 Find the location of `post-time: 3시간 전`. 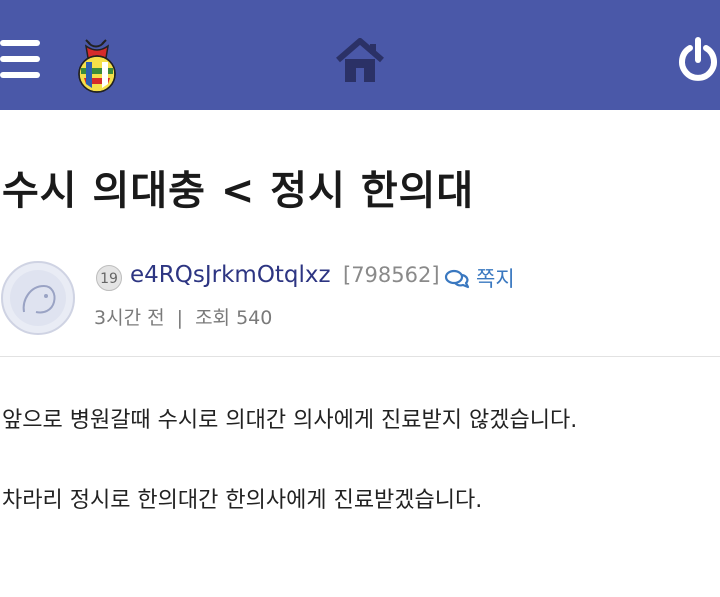

post-time: 3시간 전 is located at coordinates (129, 318).